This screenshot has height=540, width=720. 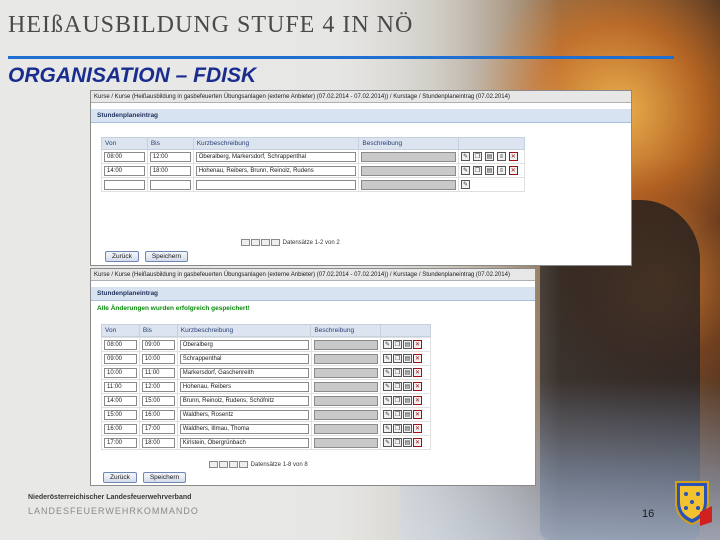 I want to click on kurzbeschreibung-input: Schrappenthal, so click(x=244, y=358).